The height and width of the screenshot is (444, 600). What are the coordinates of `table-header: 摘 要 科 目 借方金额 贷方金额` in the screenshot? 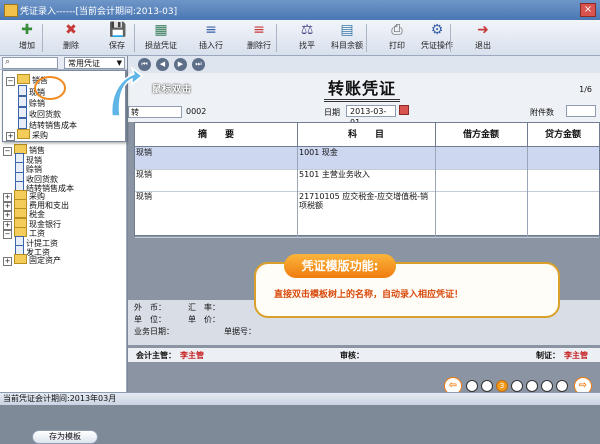 It's located at (367, 135).